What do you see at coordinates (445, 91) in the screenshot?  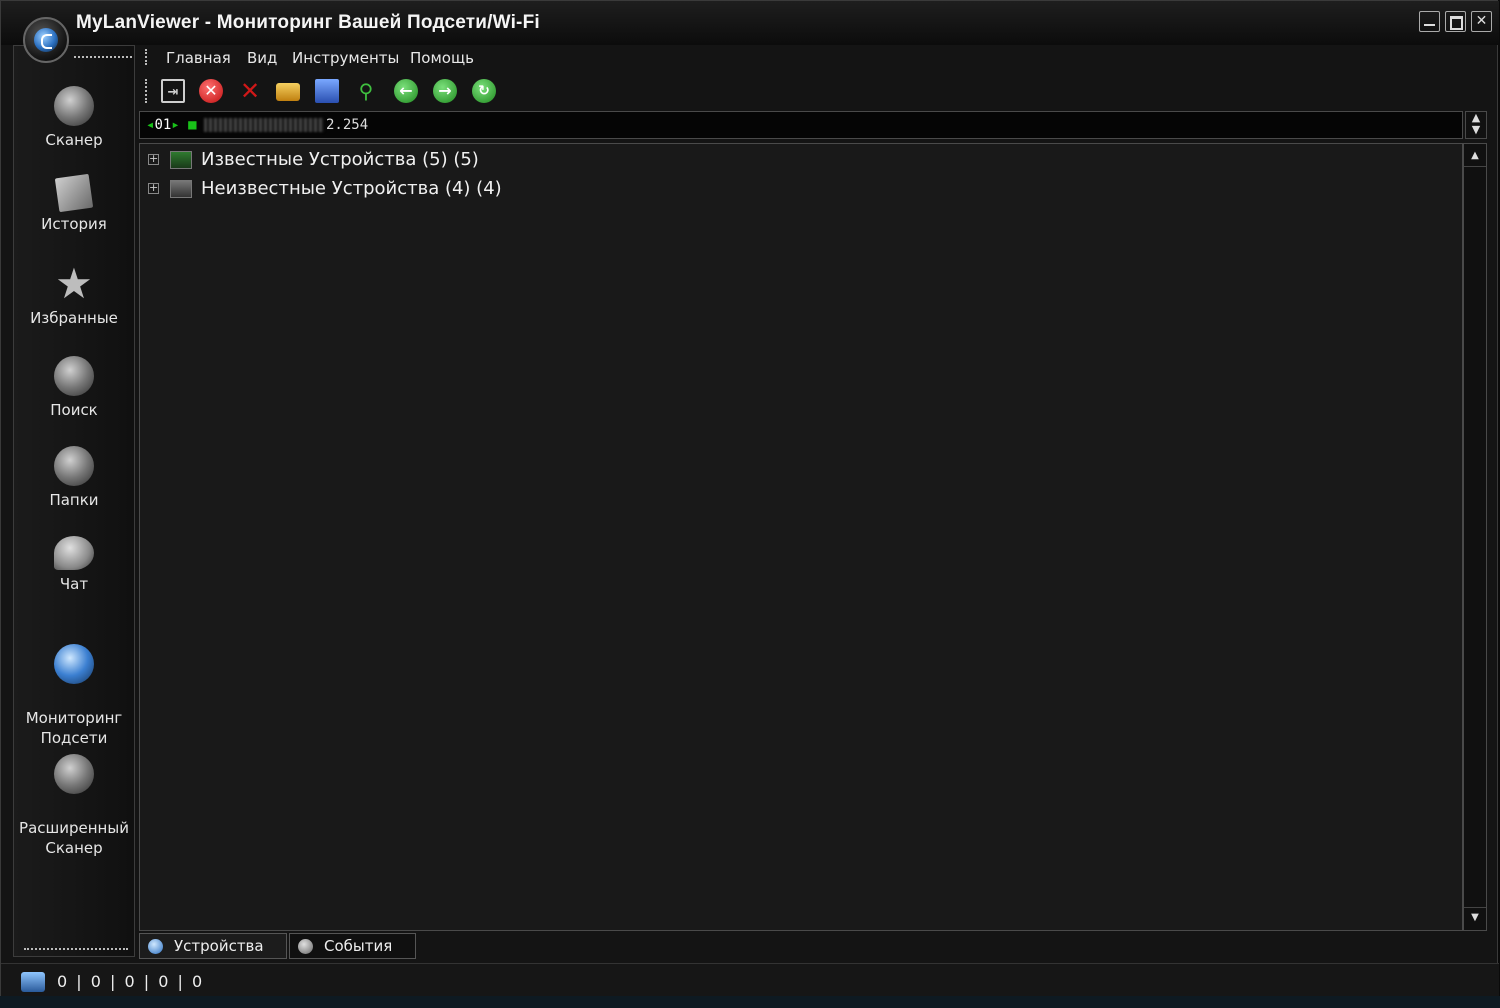 I see `forward-icon: →` at bounding box center [445, 91].